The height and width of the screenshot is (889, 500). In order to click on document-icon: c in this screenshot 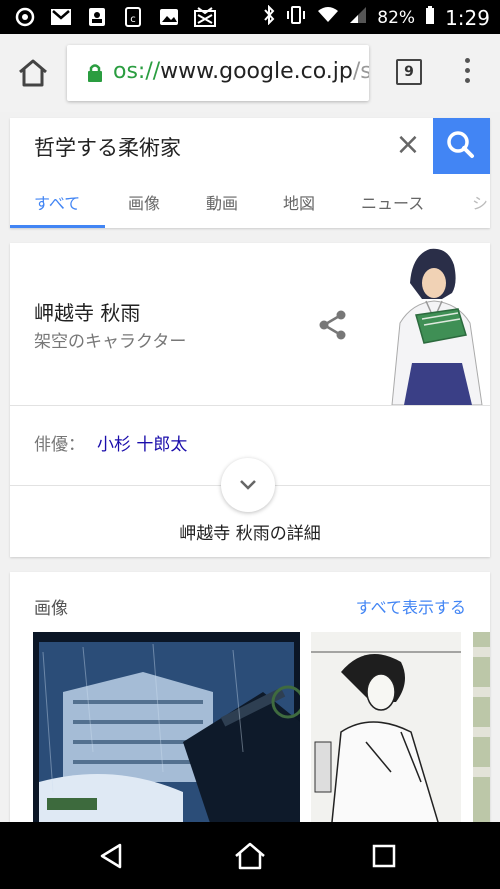, I will do `click(133, 17)`.